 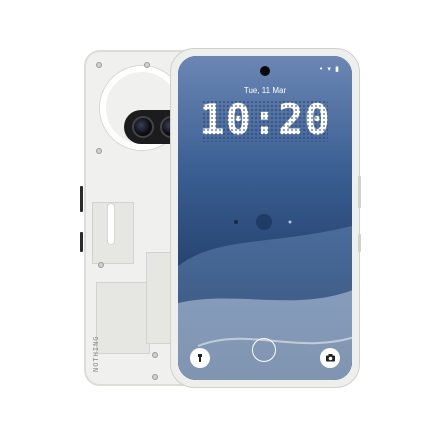 I want to click on brand-wordmark: NOTHING, so click(x=96, y=353).